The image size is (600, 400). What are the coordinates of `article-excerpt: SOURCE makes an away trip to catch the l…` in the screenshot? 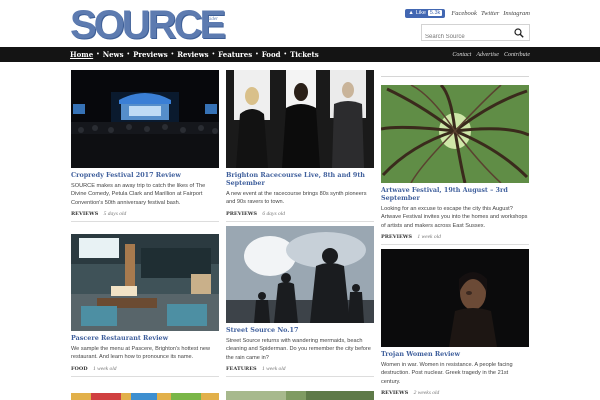 It's located at (138, 194).